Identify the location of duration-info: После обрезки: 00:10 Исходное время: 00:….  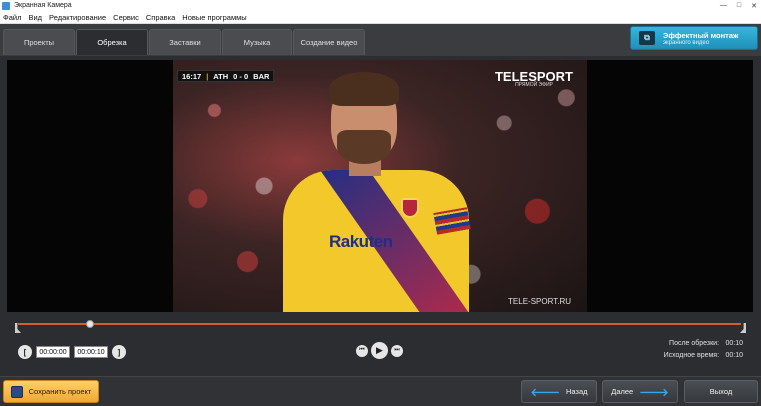
(703, 350).